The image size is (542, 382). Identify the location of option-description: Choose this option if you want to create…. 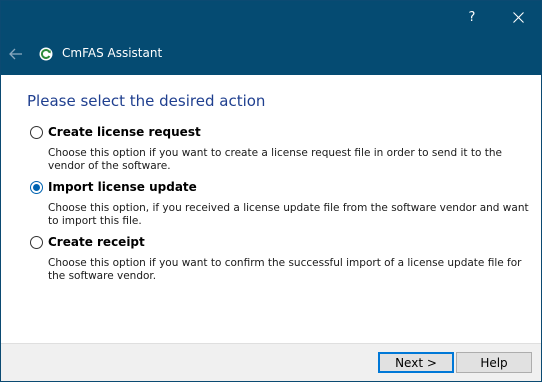
(275, 159).